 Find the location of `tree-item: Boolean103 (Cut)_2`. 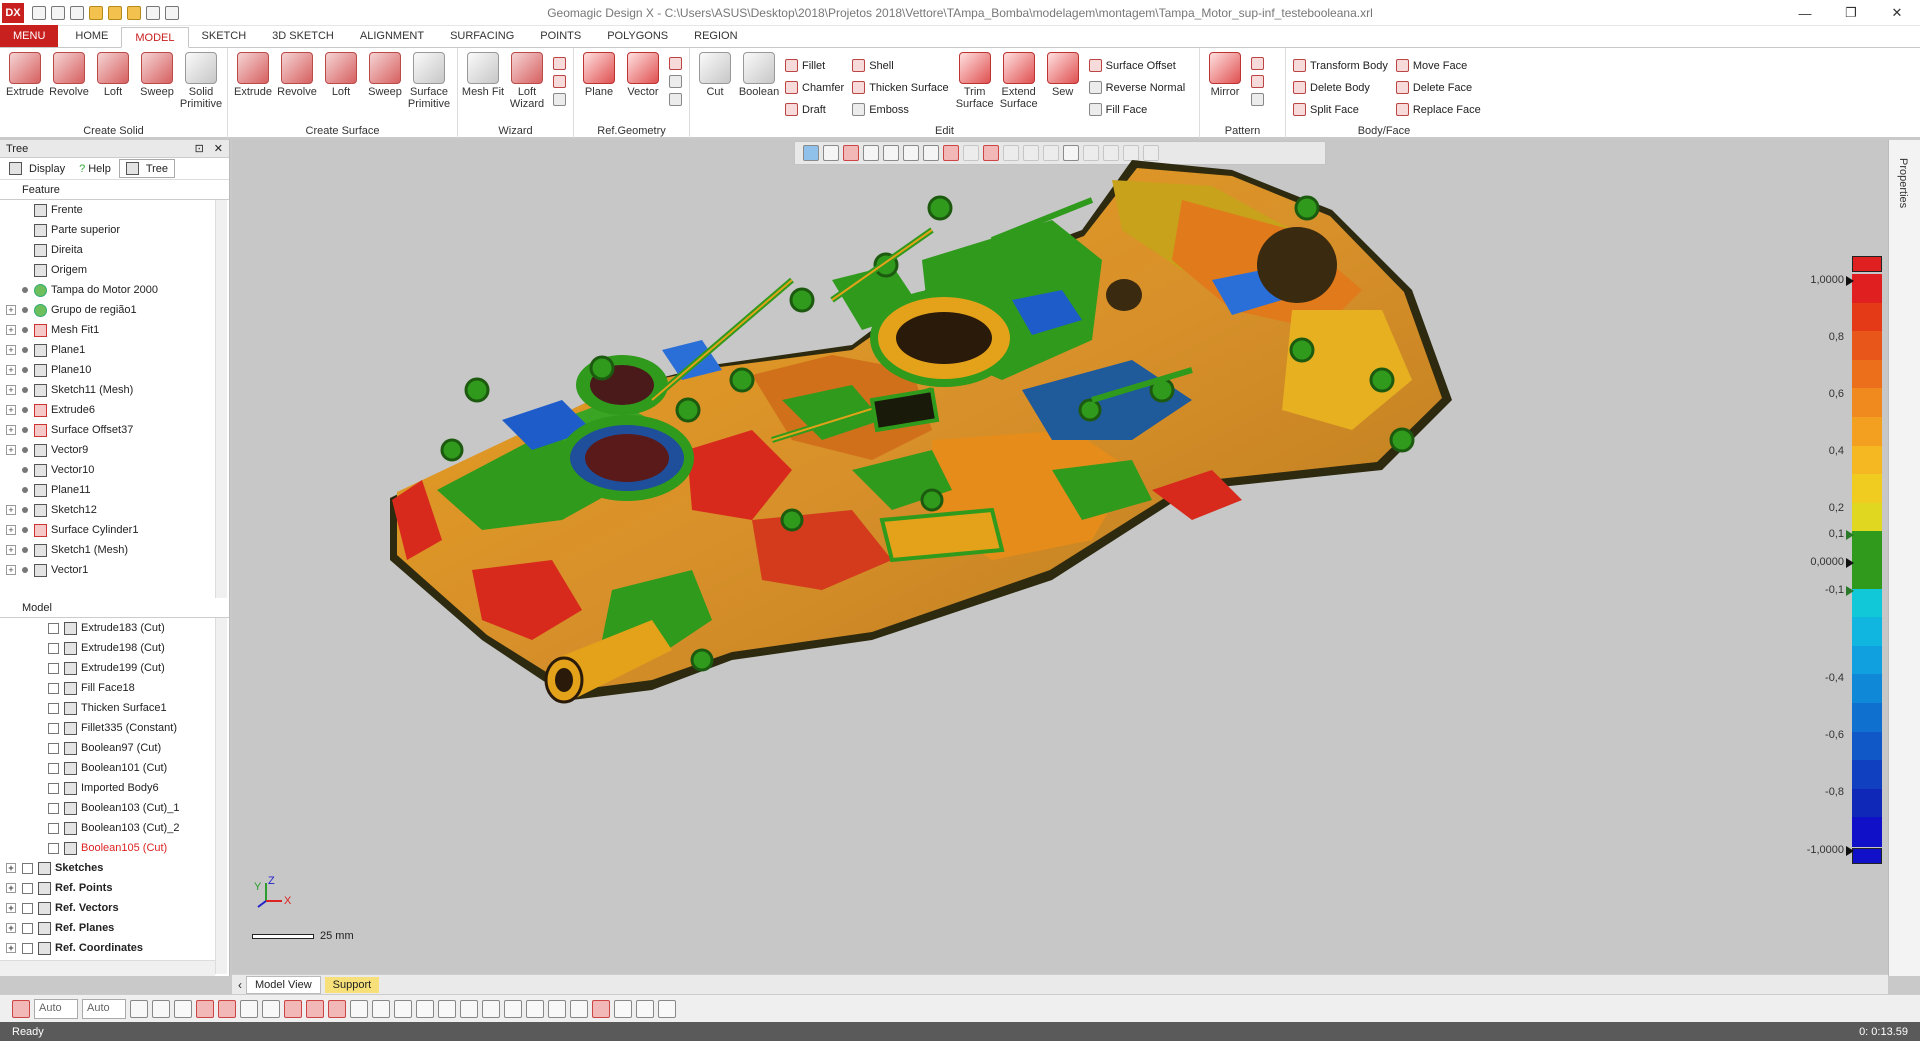

tree-item: Boolean103 (Cut)_2 is located at coordinates (114, 828).